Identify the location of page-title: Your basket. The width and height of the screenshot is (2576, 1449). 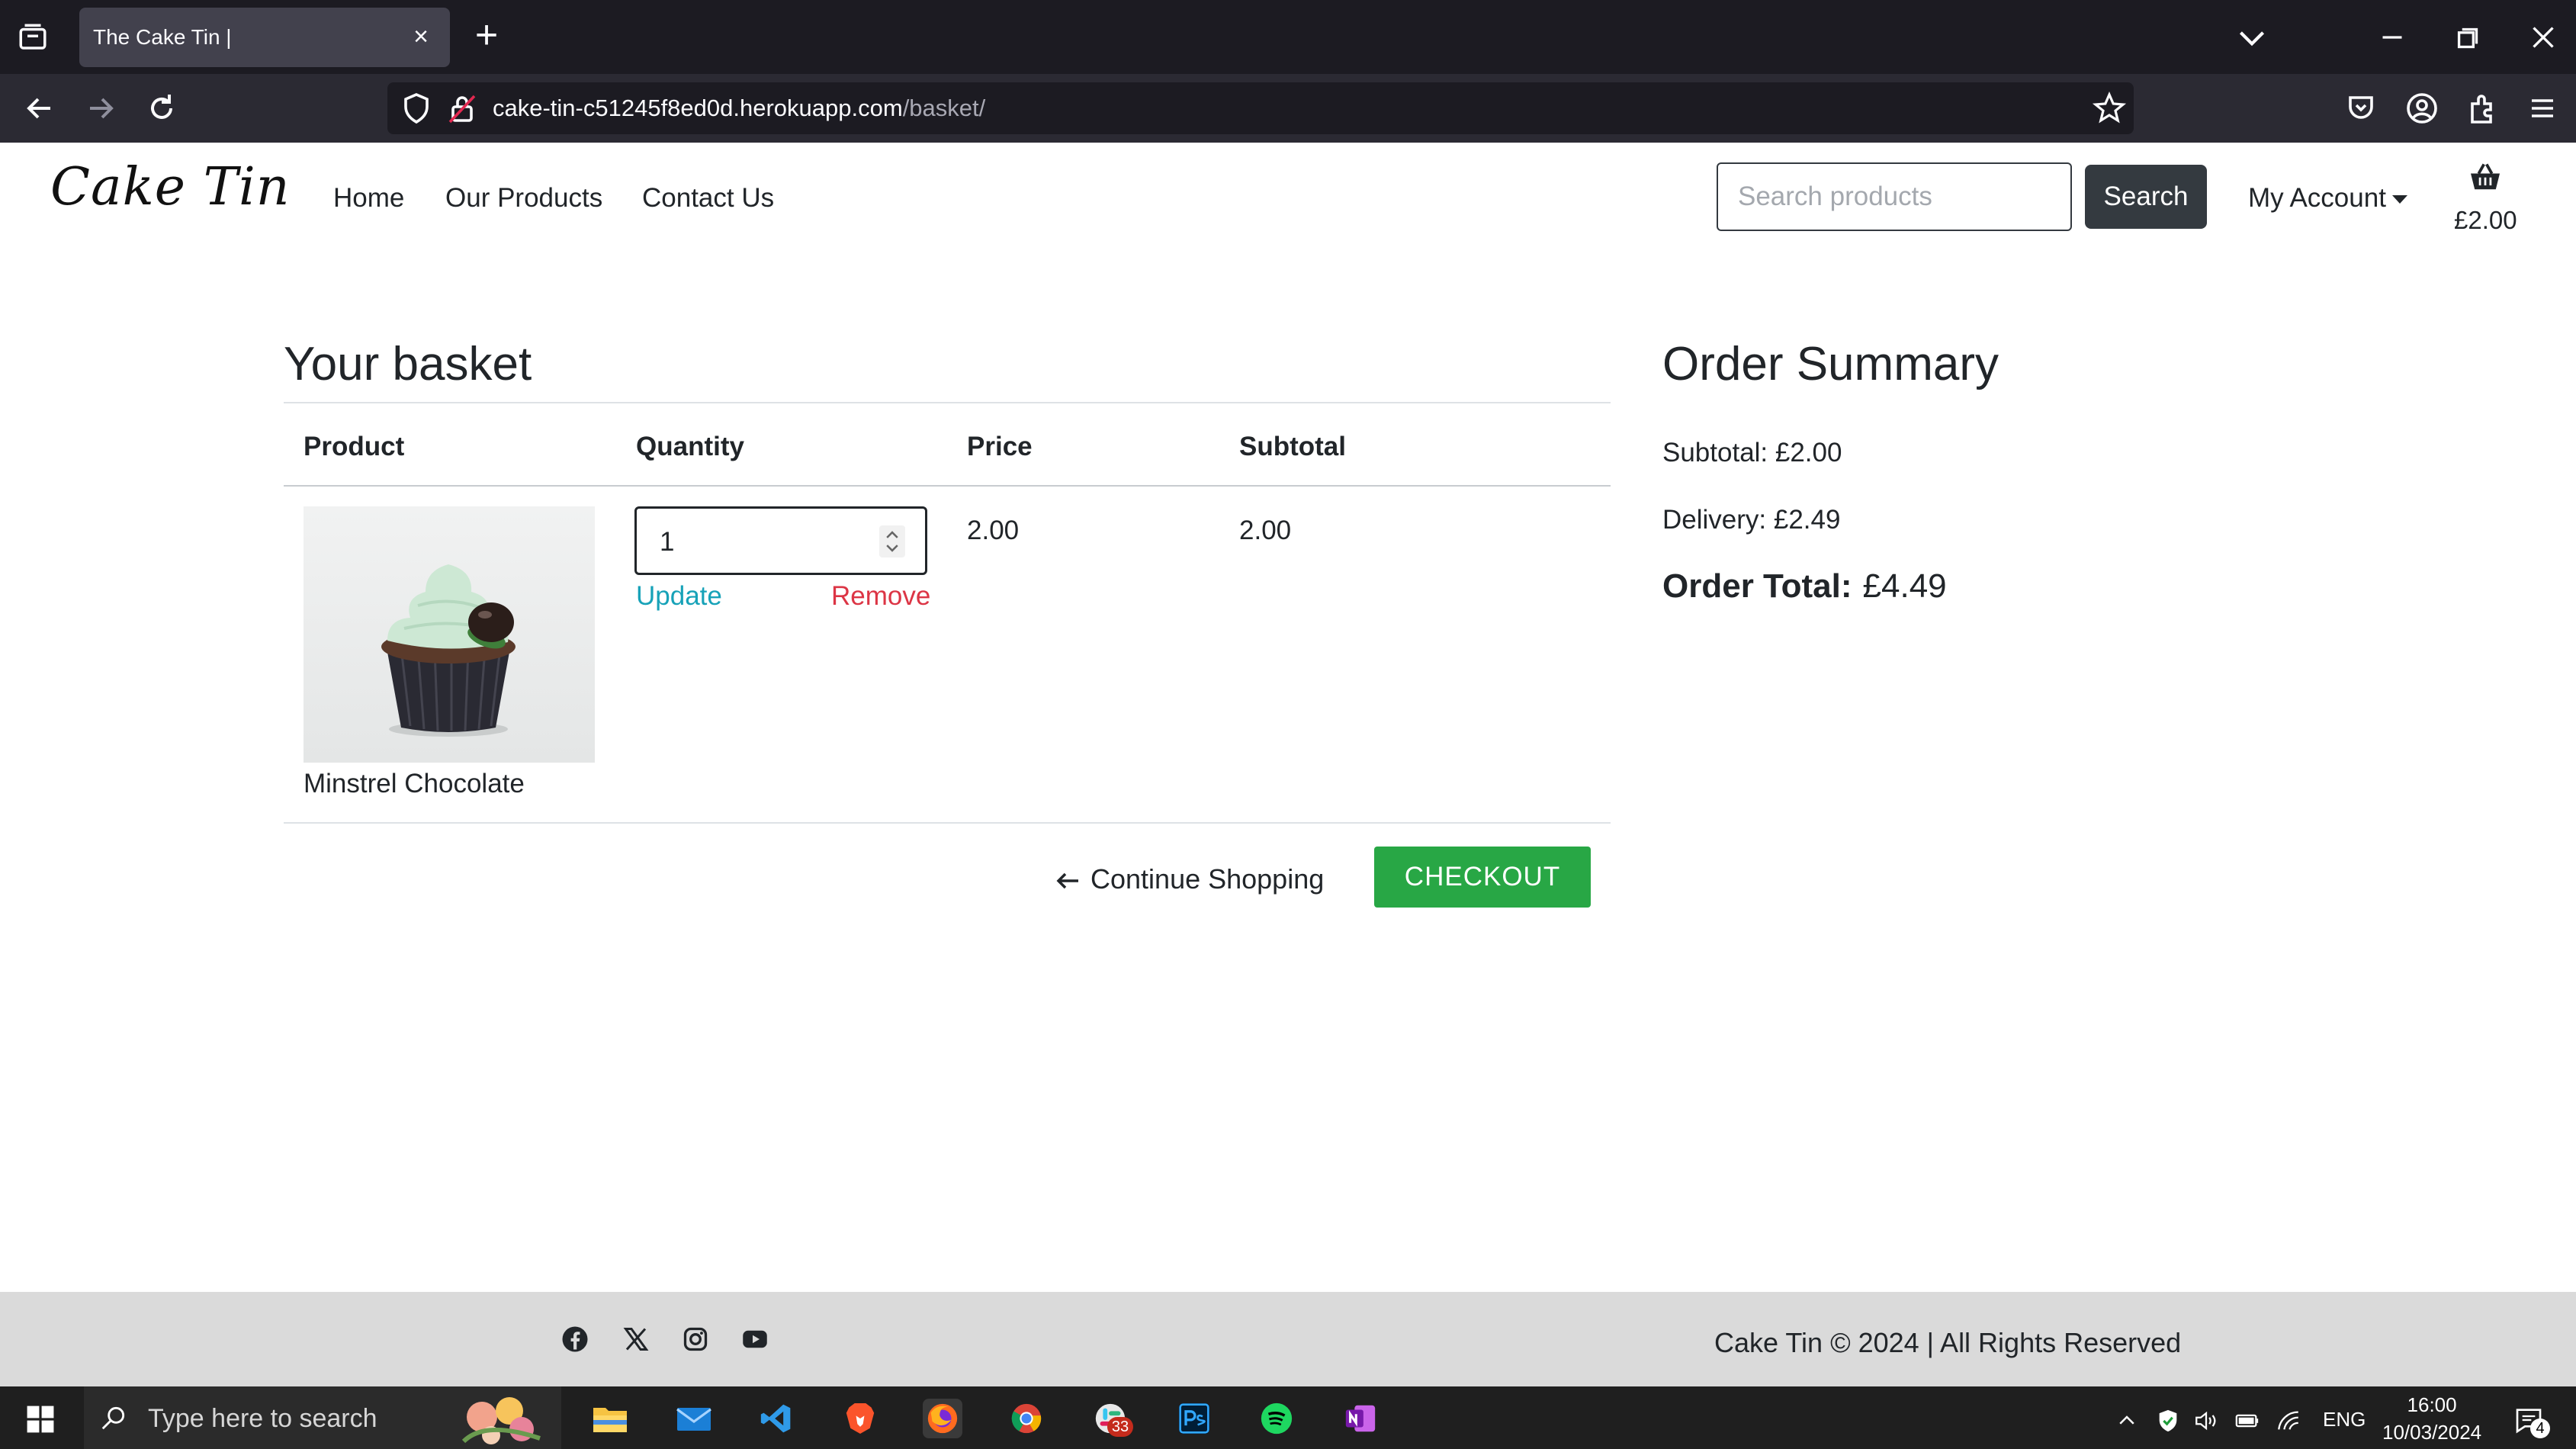
(408, 364).